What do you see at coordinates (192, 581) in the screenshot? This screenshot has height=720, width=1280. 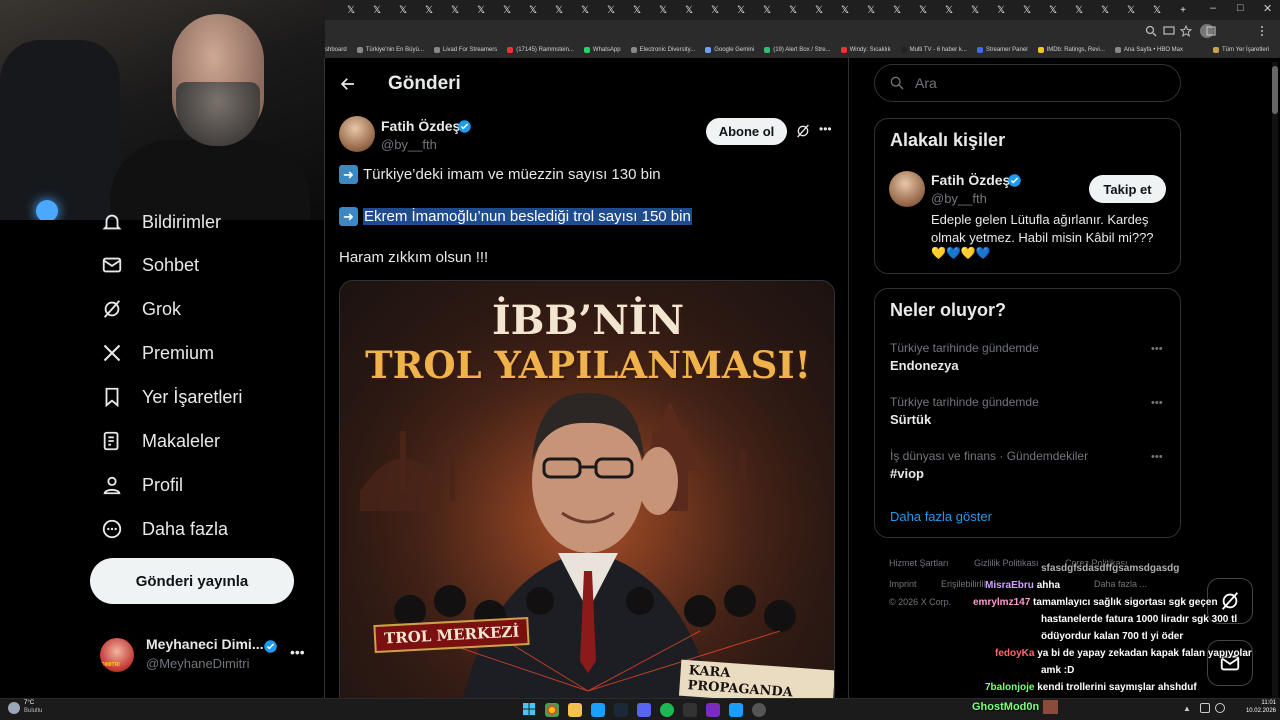 I see `post-button: Gönderi yayınla` at bounding box center [192, 581].